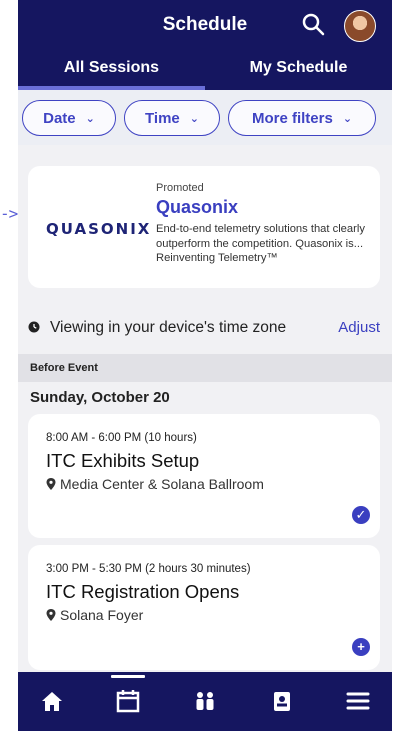 Image resolution: width=396 pixels, height=731 pixels. What do you see at coordinates (298, 72) in the screenshot?
I see `tab-my-schedule: My Schedule` at bounding box center [298, 72].